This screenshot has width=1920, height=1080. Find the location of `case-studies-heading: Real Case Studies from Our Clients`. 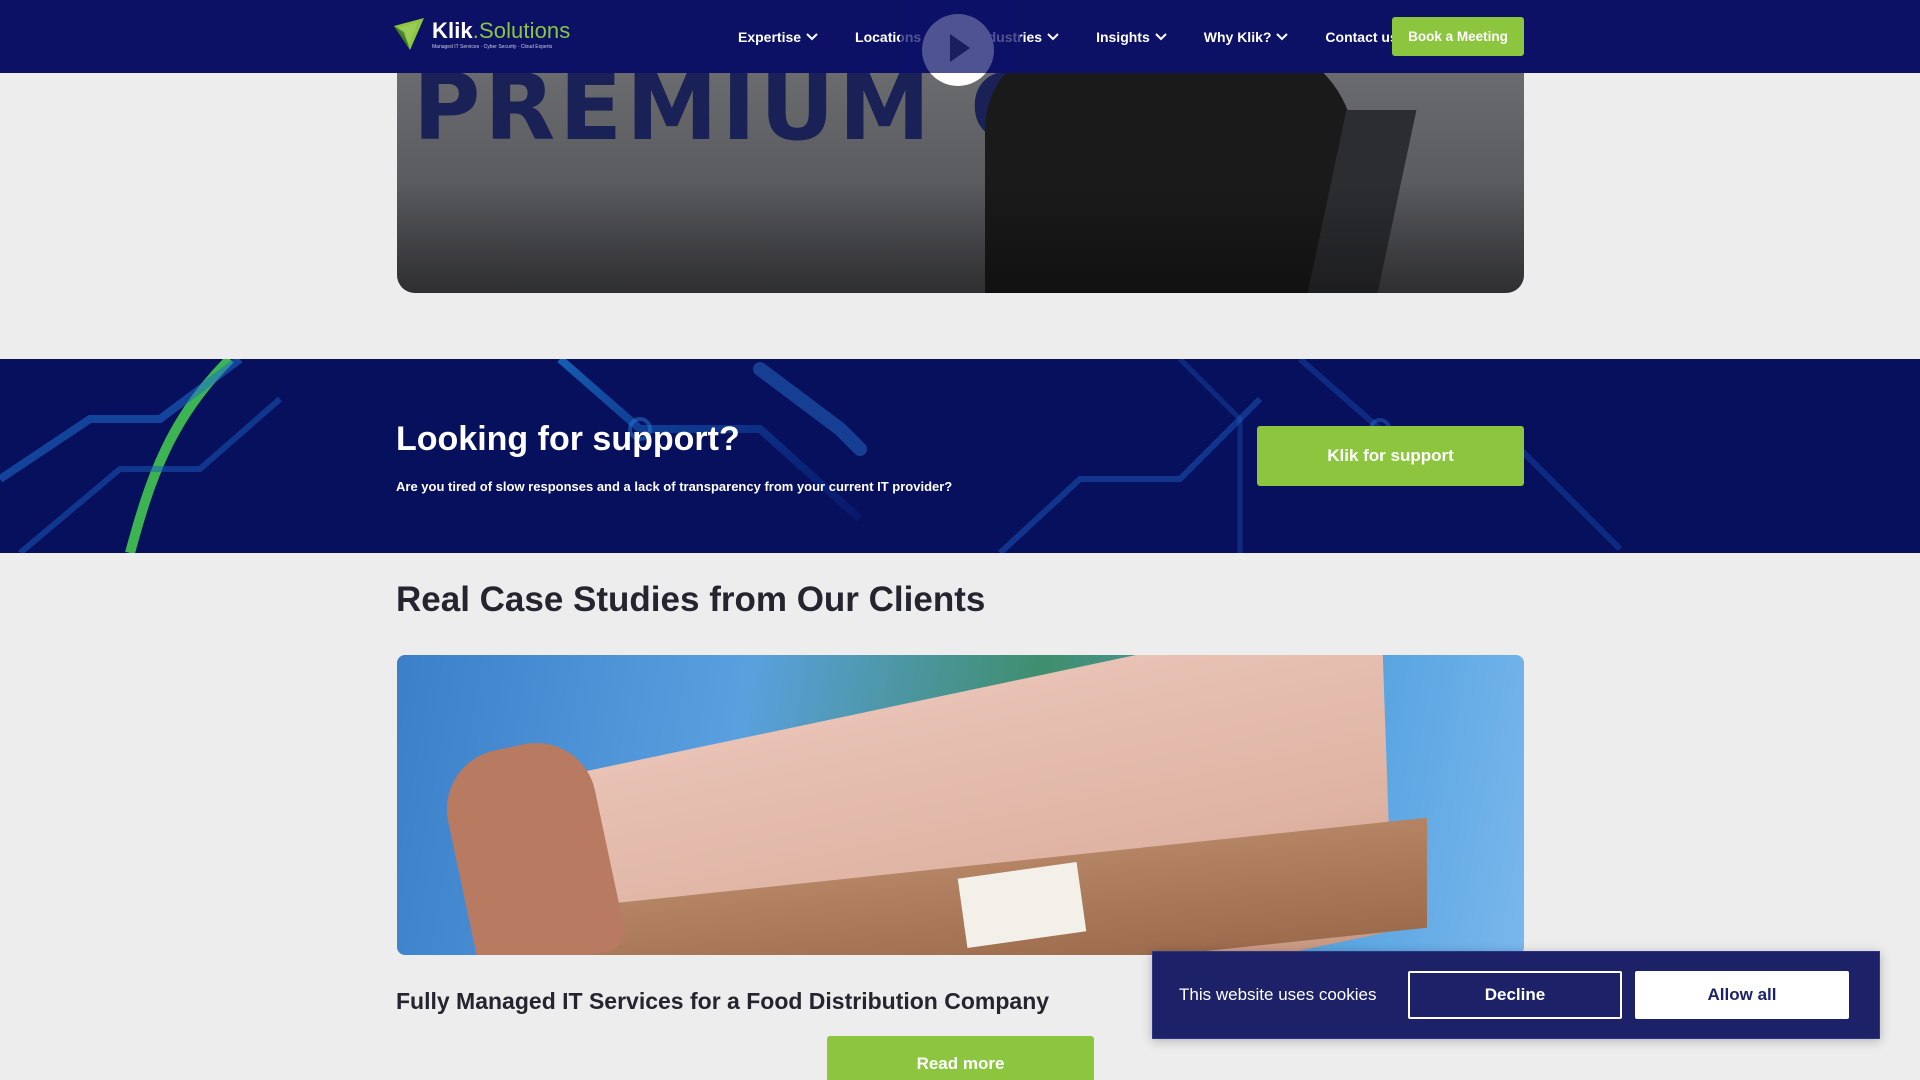

case-studies-heading: Real Case Studies from Our Clients is located at coordinates (691, 599).